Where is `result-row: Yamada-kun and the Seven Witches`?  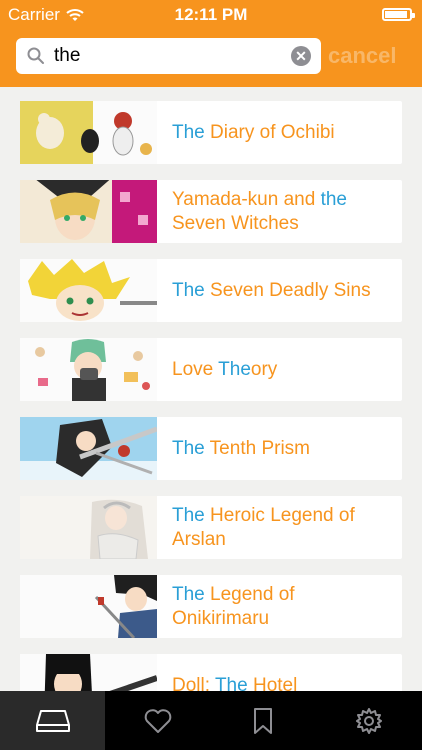 result-row: Yamada-kun and the Seven Witches is located at coordinates (211, 211).